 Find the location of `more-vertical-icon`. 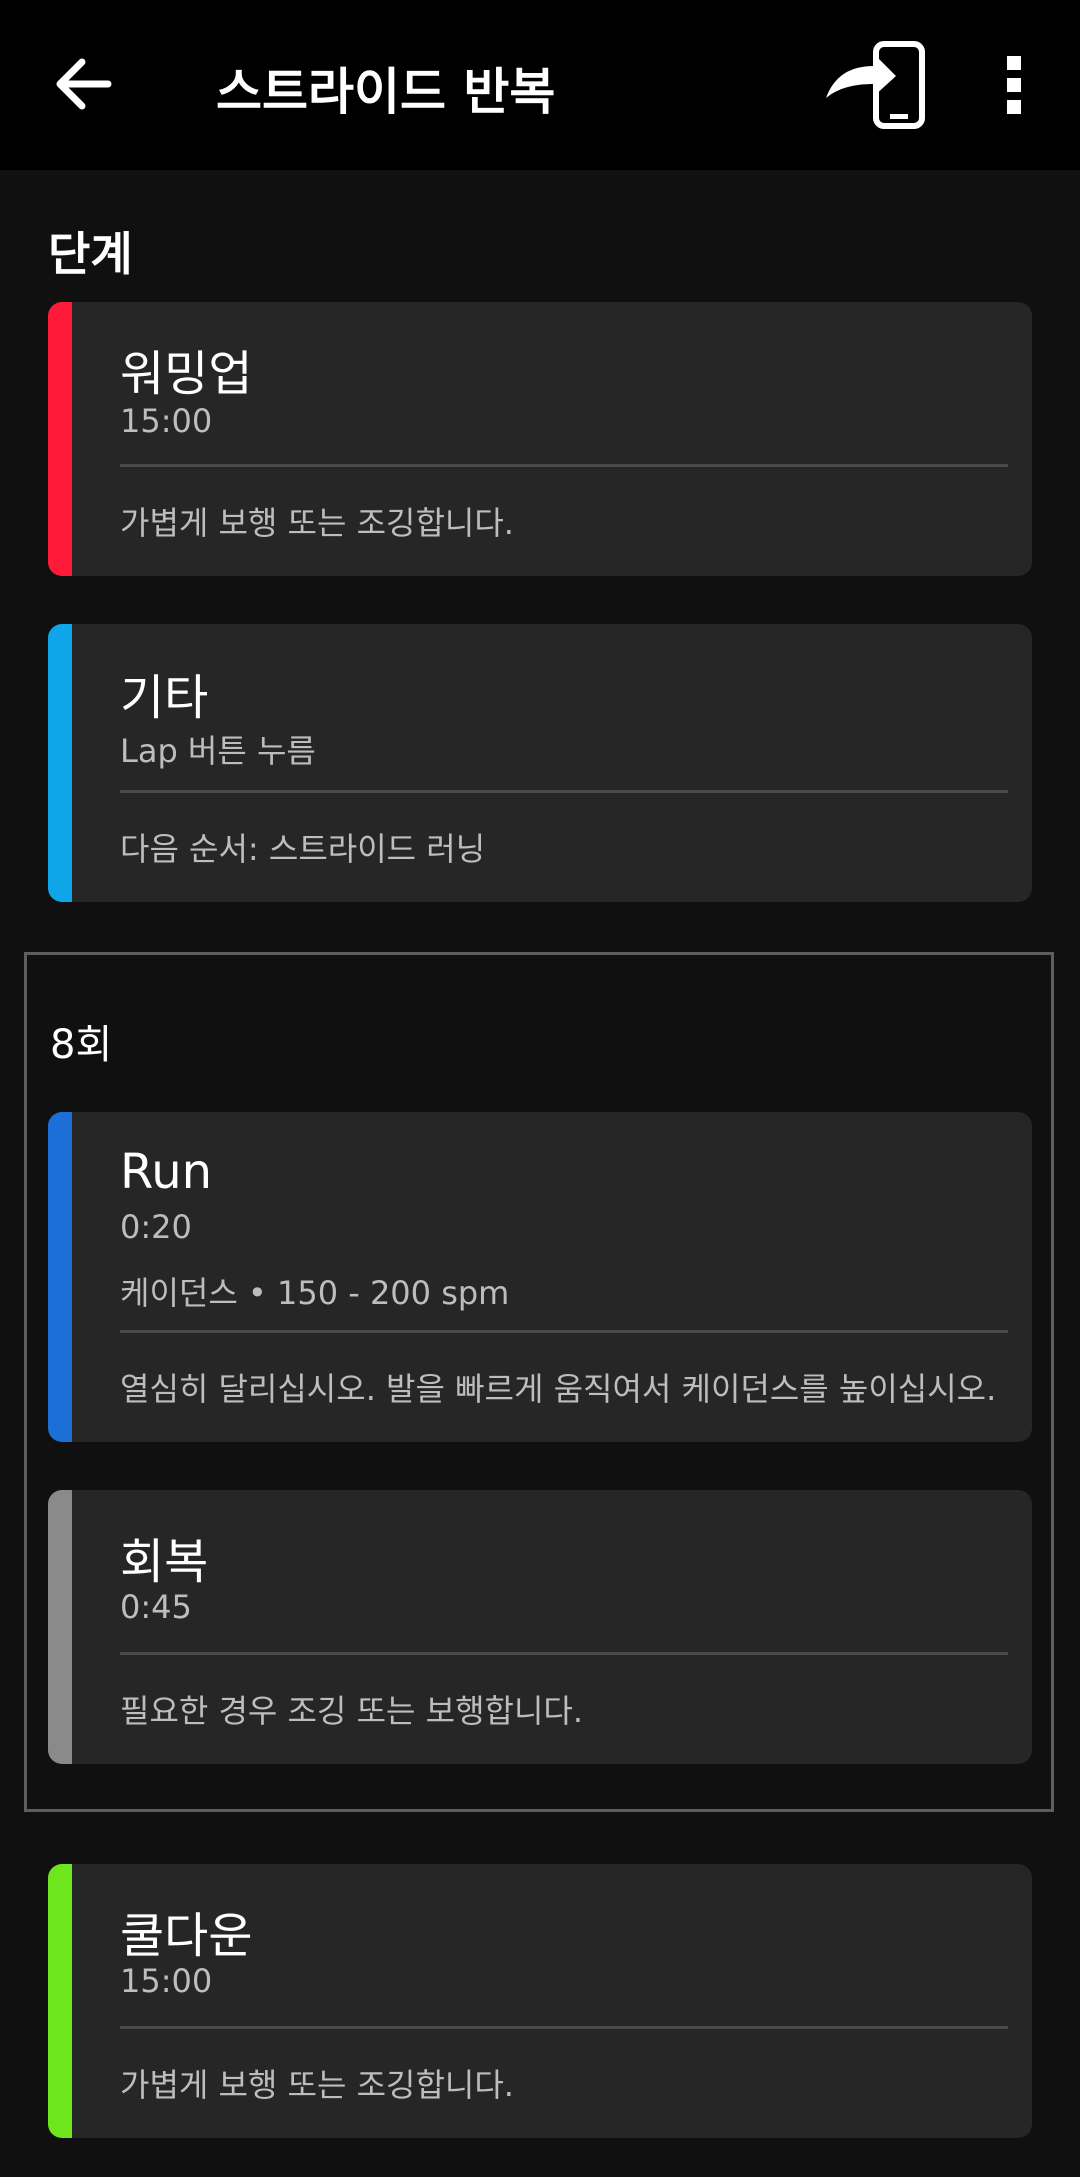

more-vertical-icon is located at coordinates (1014, 85).